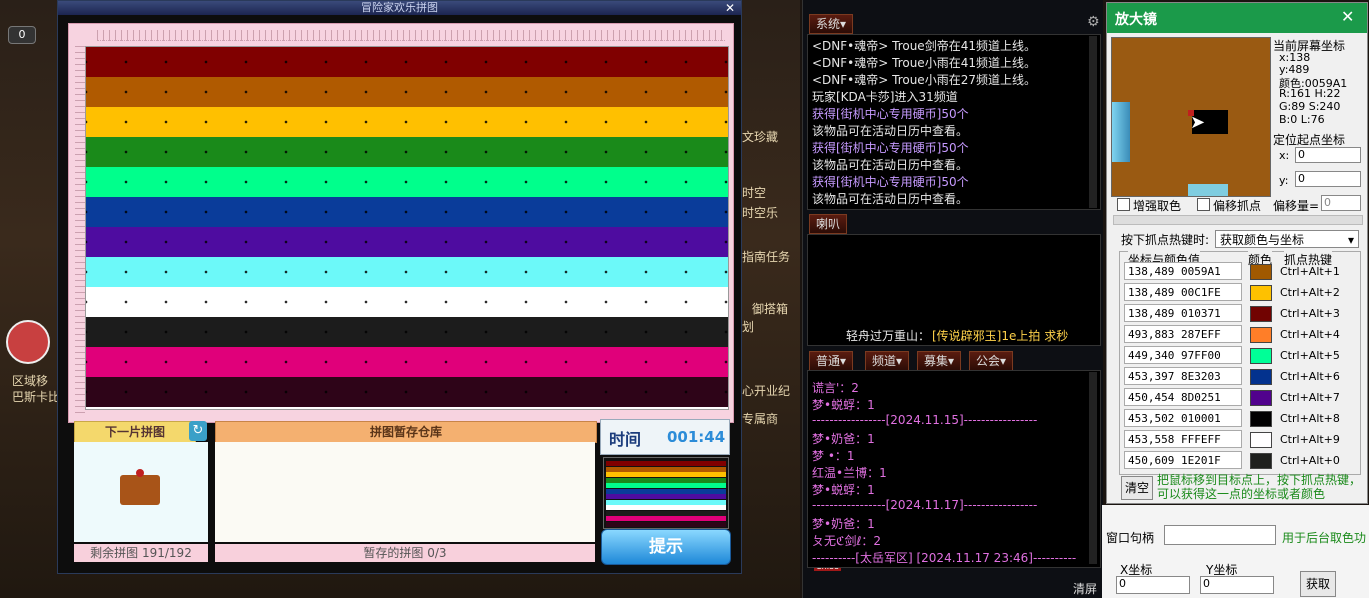 The width and height of the screenshot is (1369, 598). What do you see at coordinates (1341, 203) in the screenshot?
I see `offset-amount-input: 0` at bounding box center [1341, 203].